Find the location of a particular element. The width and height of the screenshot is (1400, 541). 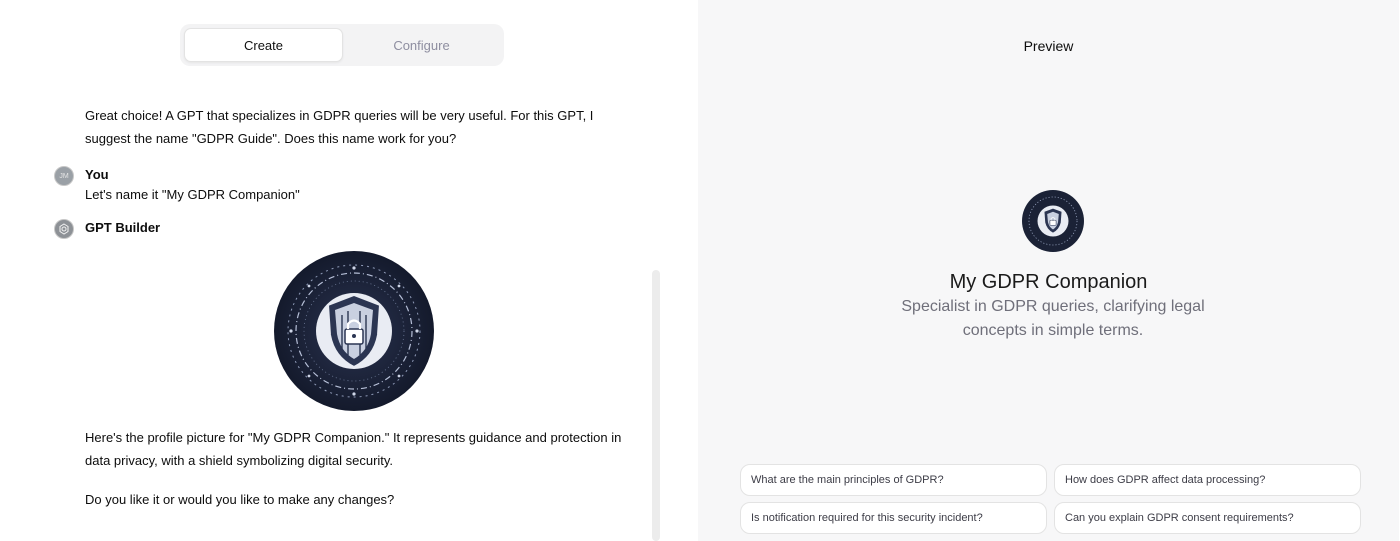

user-author-label: You is located at coordinates (97, 174).